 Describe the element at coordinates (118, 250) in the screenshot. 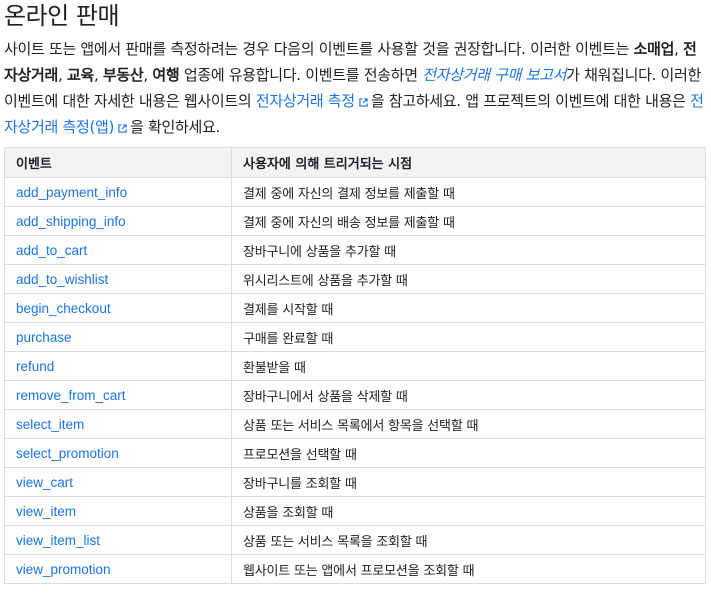

I see `event-name-link: add_to_cart` at that location.